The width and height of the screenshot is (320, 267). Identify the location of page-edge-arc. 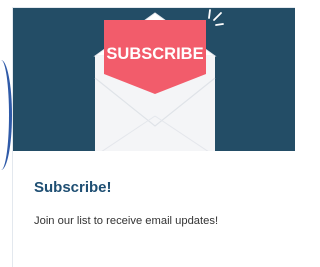
(6, 115).